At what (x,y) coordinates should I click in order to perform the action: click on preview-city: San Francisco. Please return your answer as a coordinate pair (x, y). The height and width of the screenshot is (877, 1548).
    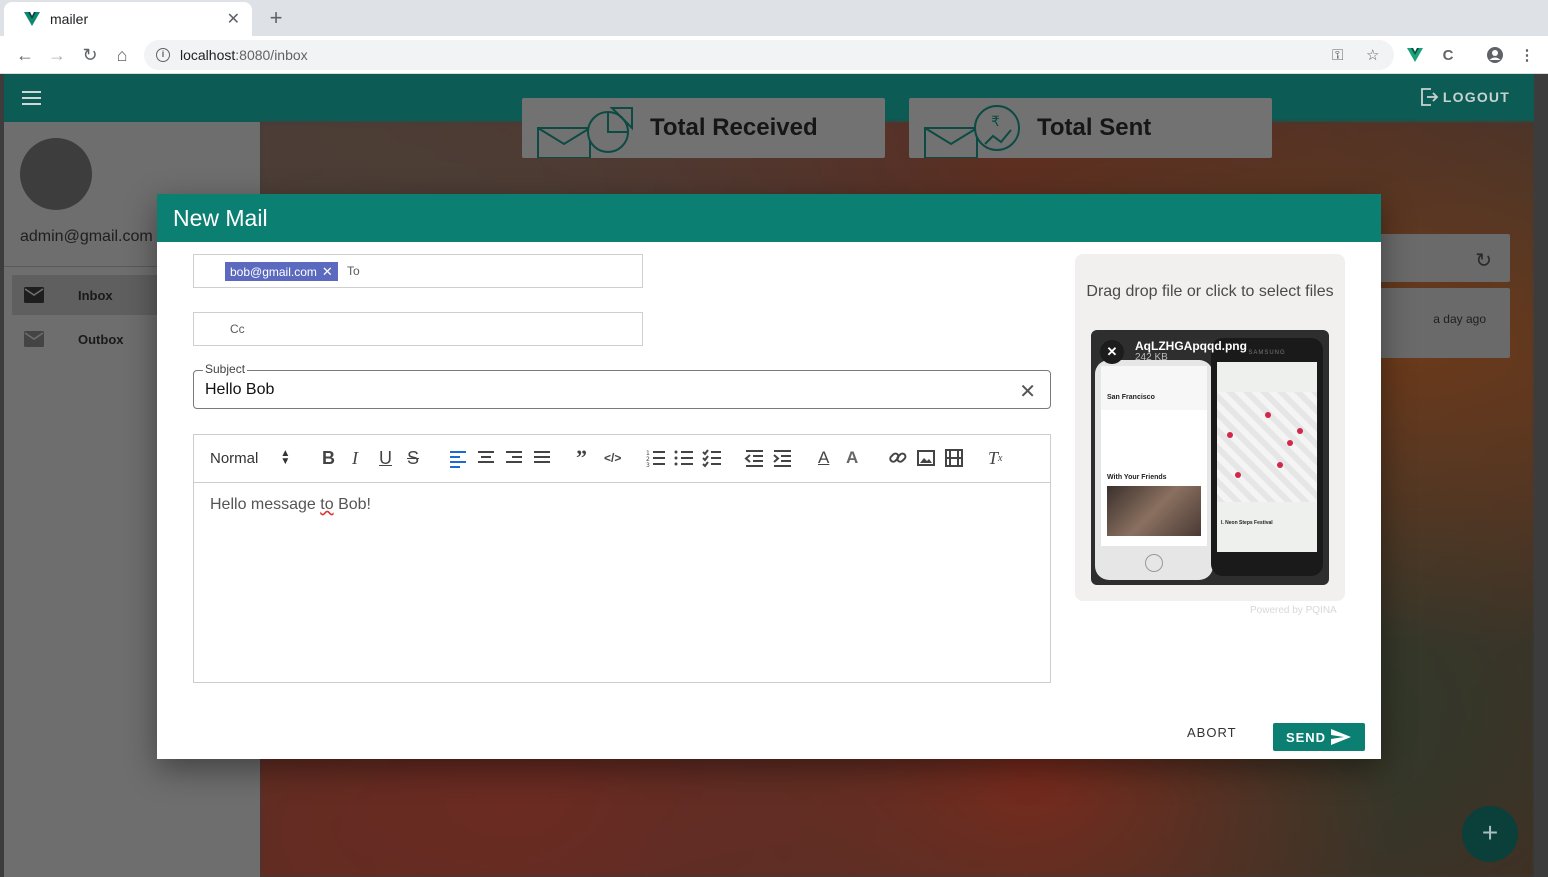
    Looking at the image, I should click on (1131, 397).